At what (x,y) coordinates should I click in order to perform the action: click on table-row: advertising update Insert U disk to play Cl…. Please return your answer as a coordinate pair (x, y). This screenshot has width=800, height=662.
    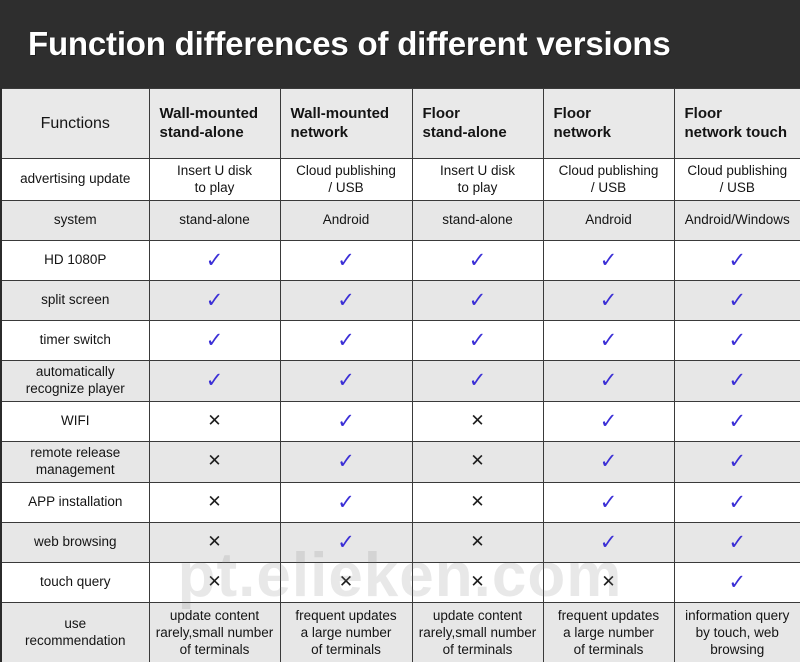
    Looking at the image, I should click on (400, 179).